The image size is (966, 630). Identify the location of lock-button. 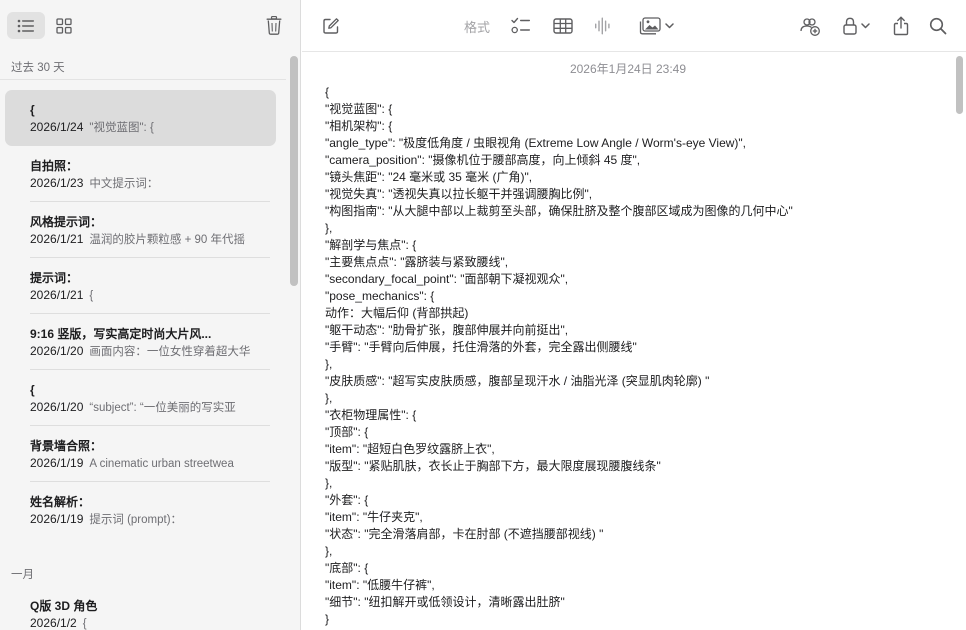
(856, 26).